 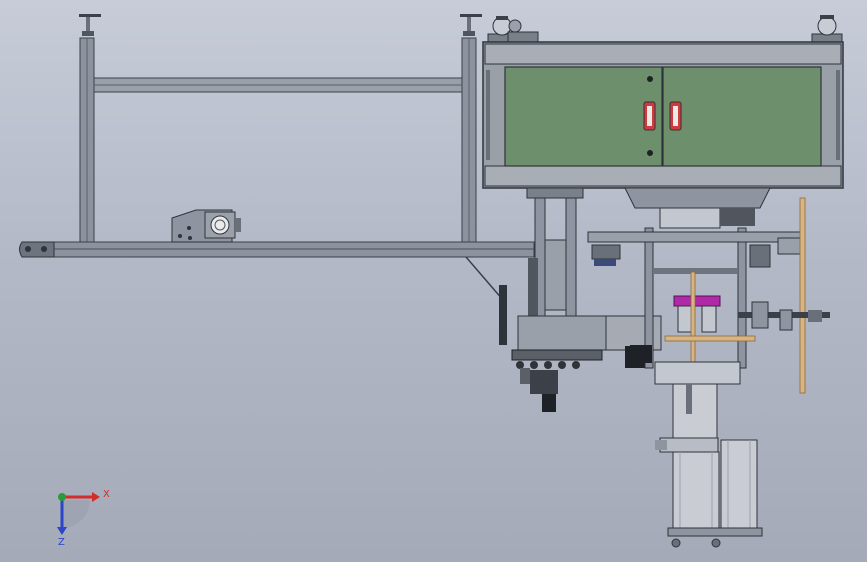 What do you see at coordinates (583, 116) in the screenshot?
I see `cabinet-door-left` at bounding box center [583, 116].